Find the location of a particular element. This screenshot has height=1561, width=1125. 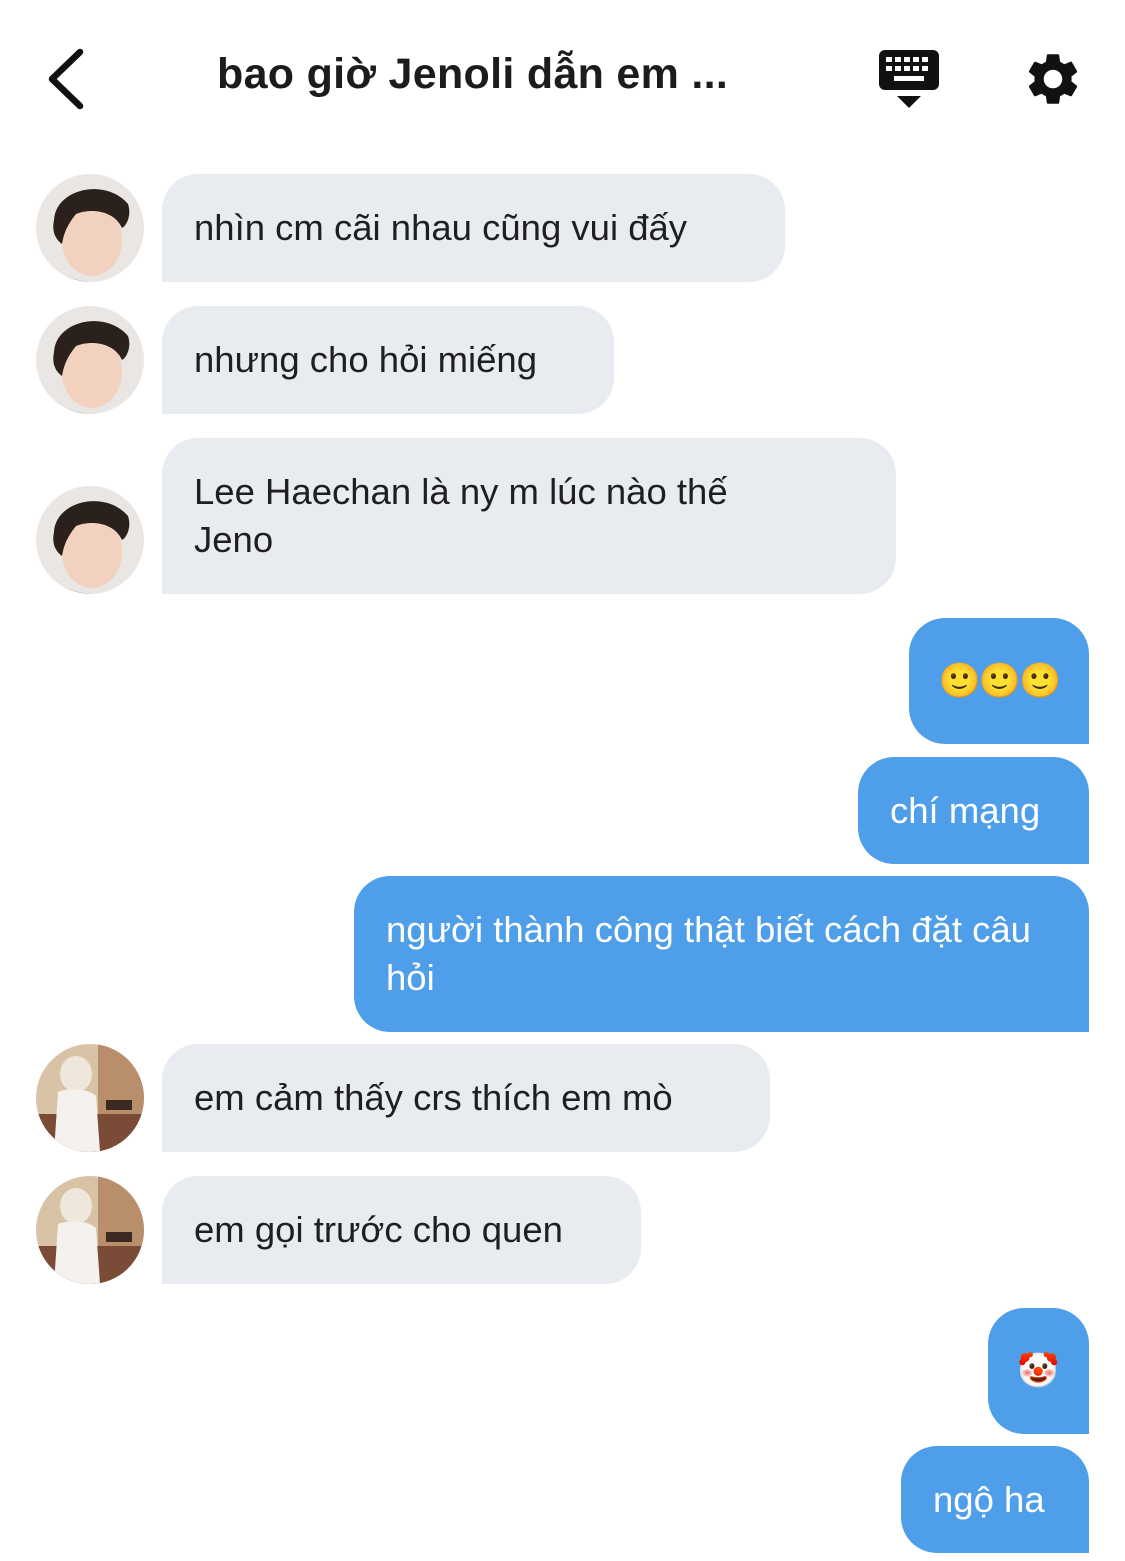

message-text: ngộ ha is located at coordinates (989, 1499).